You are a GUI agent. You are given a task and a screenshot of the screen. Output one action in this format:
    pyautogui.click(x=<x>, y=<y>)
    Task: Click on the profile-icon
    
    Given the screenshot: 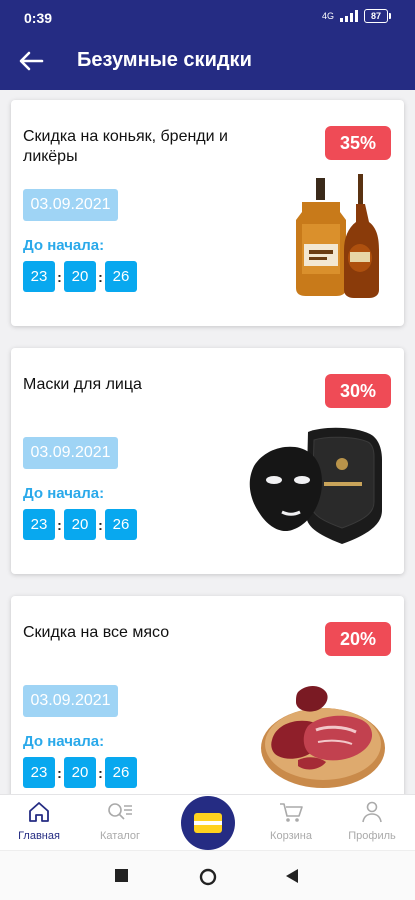 What is the action you would take?
    pyautogui.click(x=372, y=812)
    